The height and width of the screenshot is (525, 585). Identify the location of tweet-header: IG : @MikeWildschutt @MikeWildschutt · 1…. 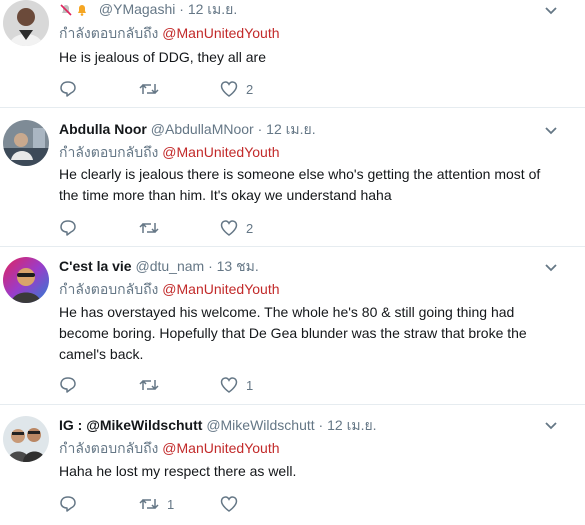
(218, 425).